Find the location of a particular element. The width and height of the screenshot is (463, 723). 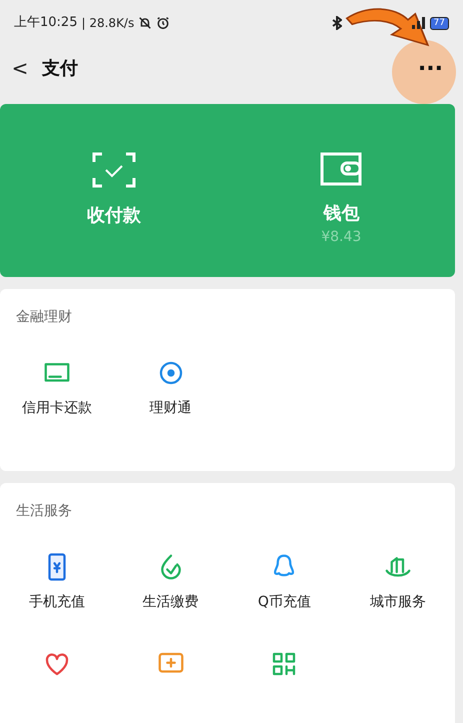

service-item: 信用卡还款 is located at coordinates (57, 388).